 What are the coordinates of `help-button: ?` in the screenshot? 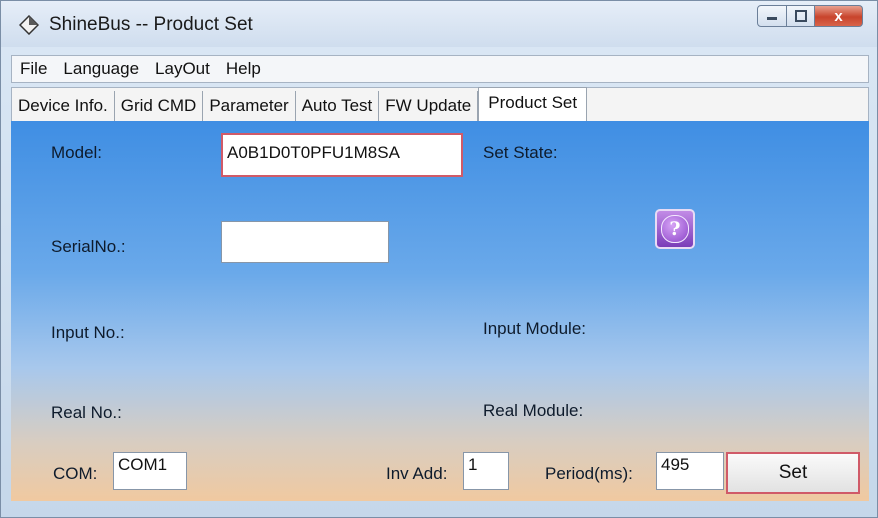 It's located at (675, 229).